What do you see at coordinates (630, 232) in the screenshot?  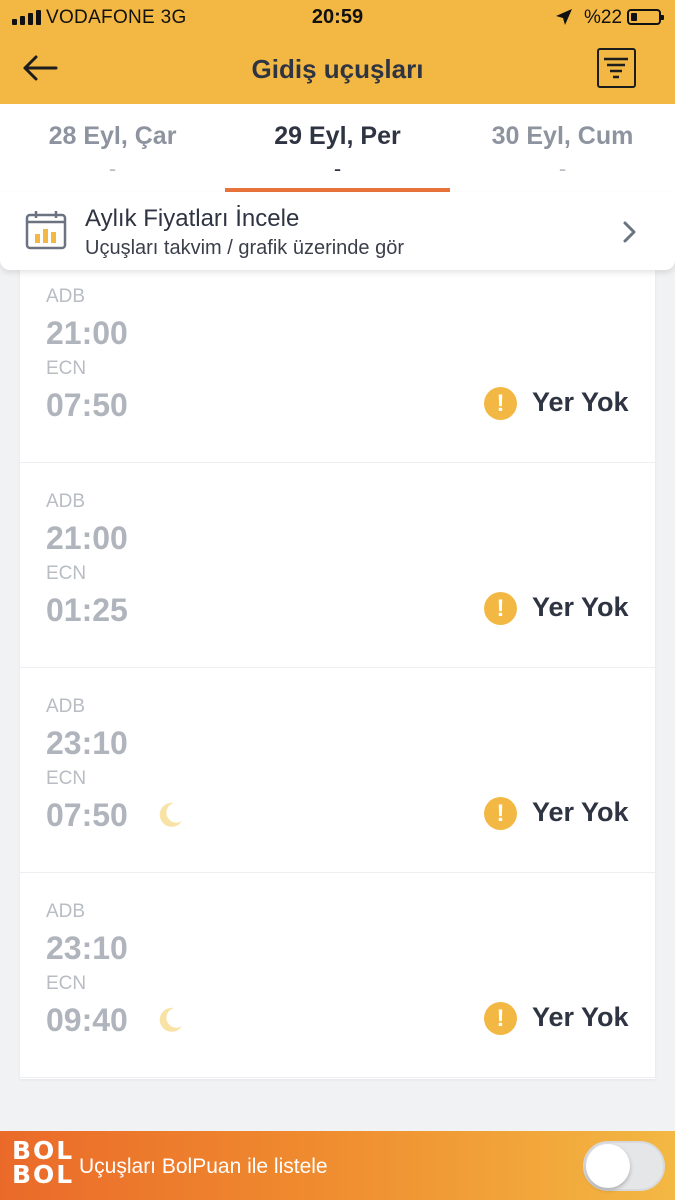 I see `chevron-right-icon` at bounding box center [630, 232].